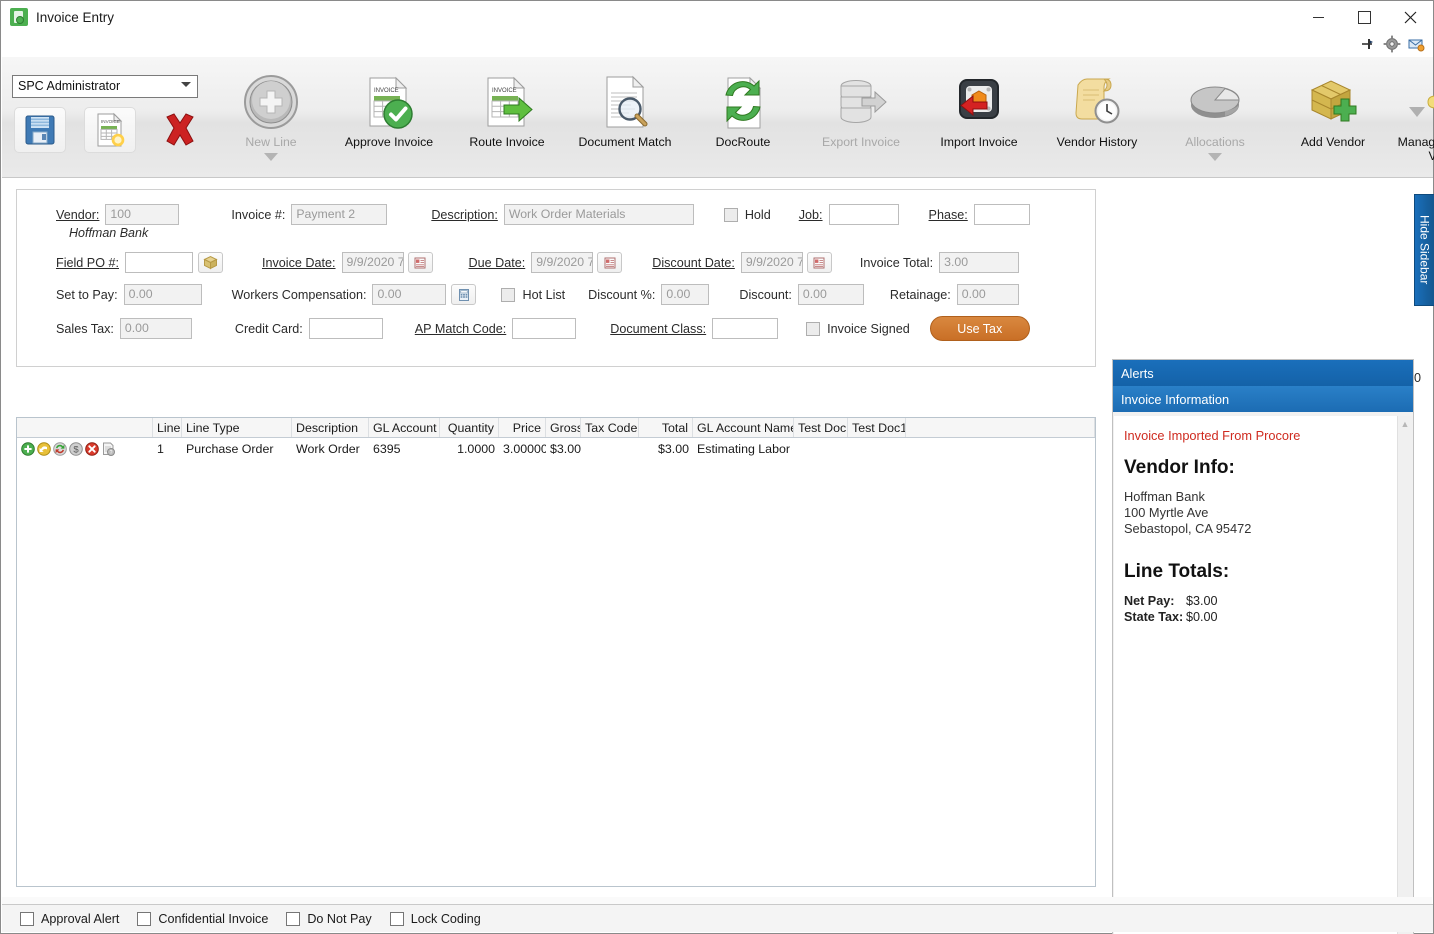 The width and height of the screenshot is (1434, 934). Describe the element at coordinates (610, 262) in the screenshot. I see `due-date-calendar-icon` at that location.